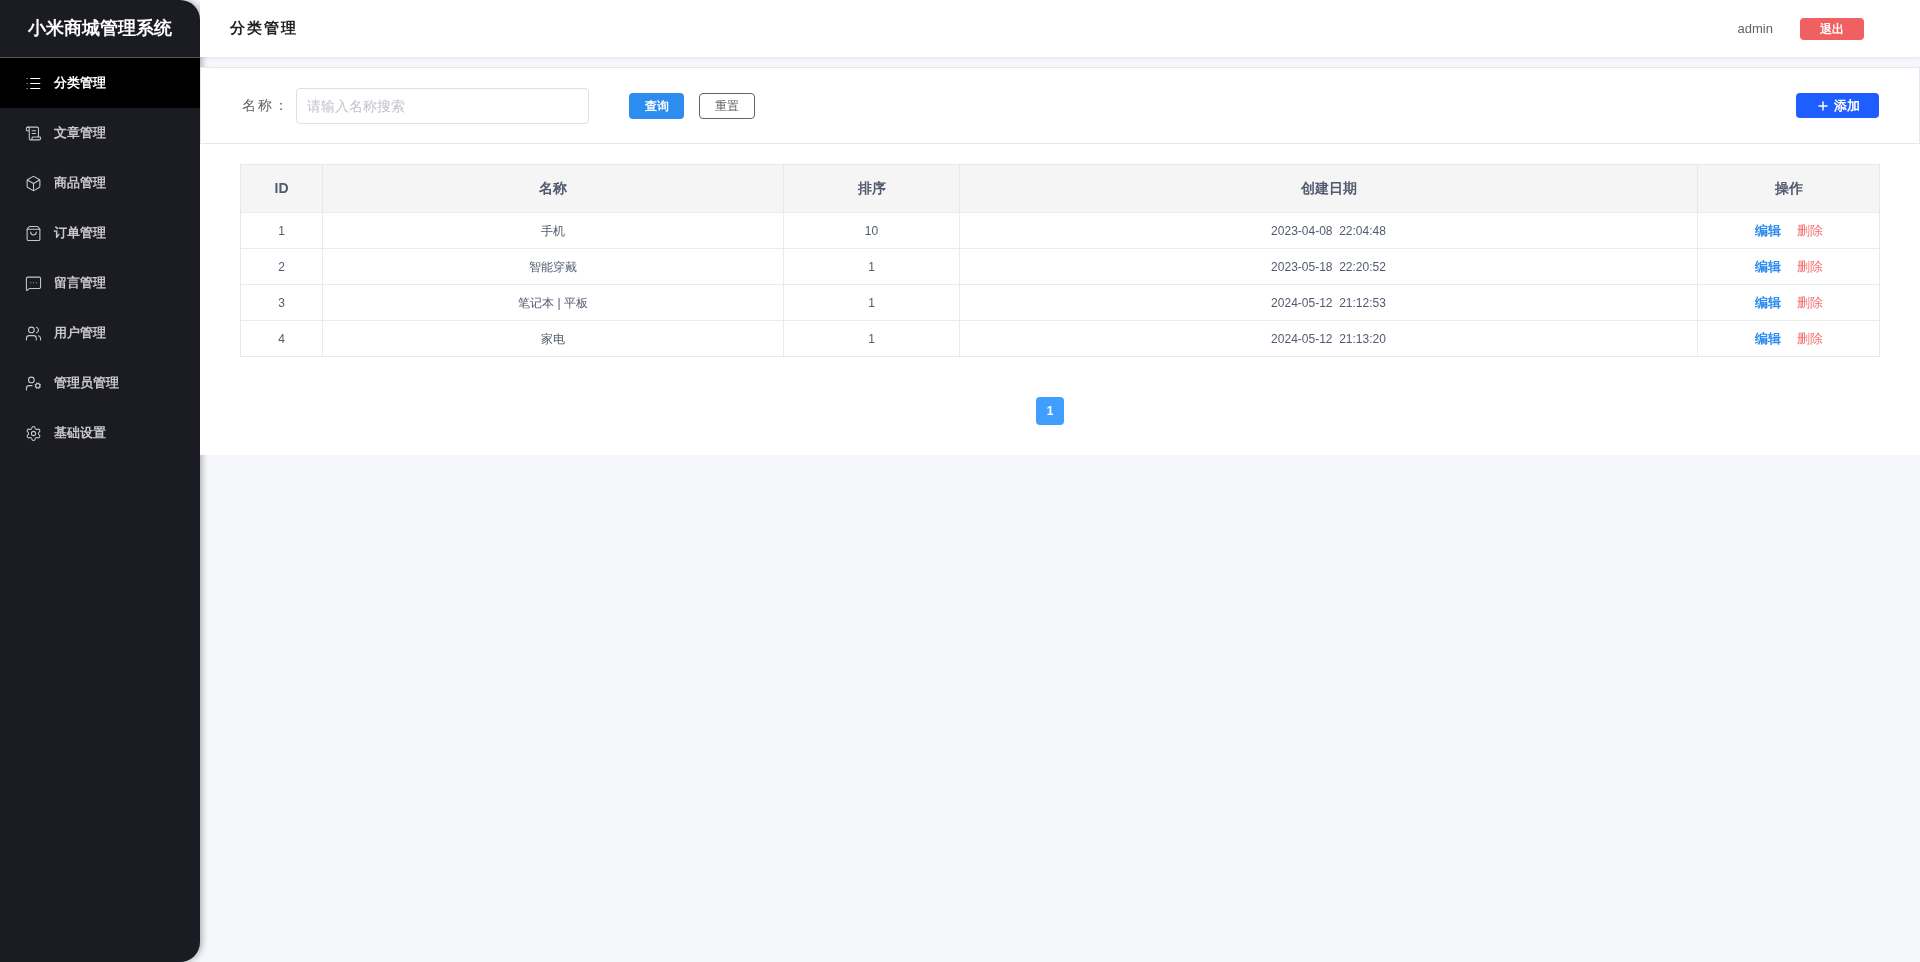 The height and width of the screenshot is (962, 1920). Describe the element at coordinates (281, 339) in the screenshot. I see `table-cell-text: 4` at that location.